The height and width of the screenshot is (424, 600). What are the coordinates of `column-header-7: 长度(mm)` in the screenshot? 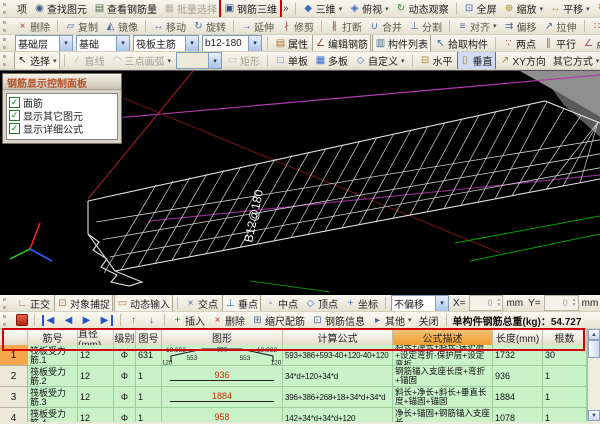 It's located at (518, 337).